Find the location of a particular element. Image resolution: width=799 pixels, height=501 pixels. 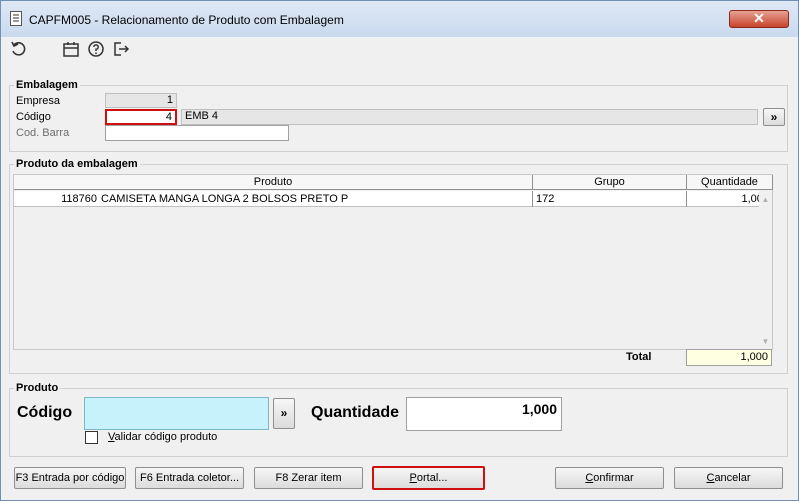

calendar-icon is located at coordinates (71, 49).